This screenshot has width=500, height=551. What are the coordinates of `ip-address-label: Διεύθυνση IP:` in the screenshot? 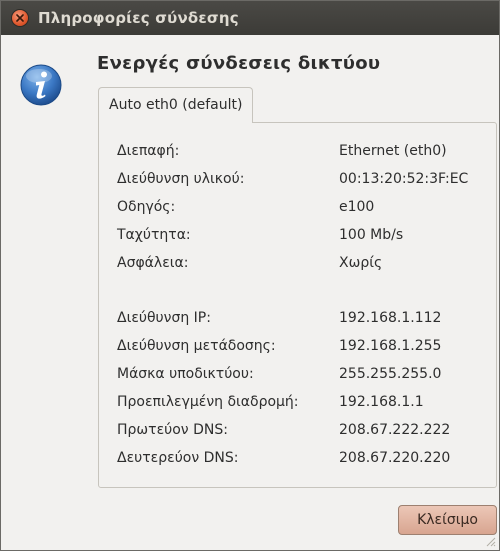 It's located at (164, 318).